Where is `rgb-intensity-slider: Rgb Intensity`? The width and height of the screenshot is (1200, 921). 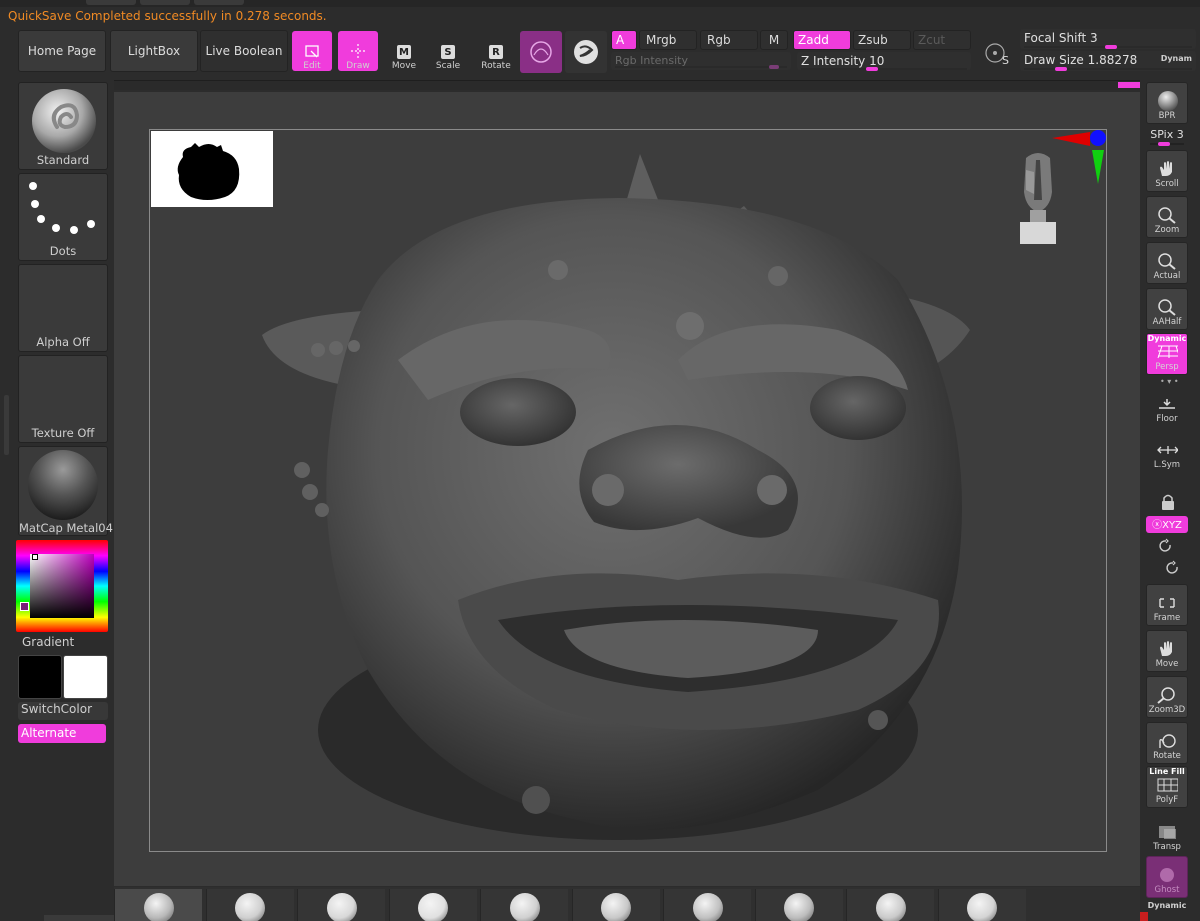
rgb-intensity-slider: Rgb Intensity is located at coordinates (701, 61).